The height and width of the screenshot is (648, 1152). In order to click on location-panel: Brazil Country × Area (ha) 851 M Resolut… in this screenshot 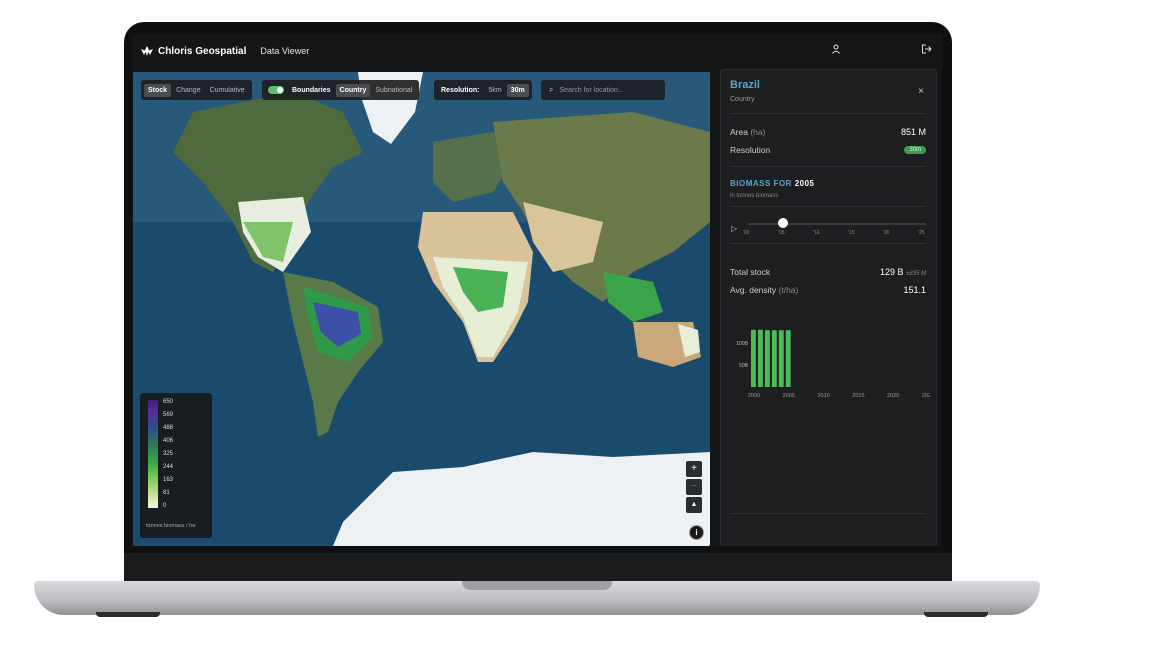, I will do `click(828, 307)`.